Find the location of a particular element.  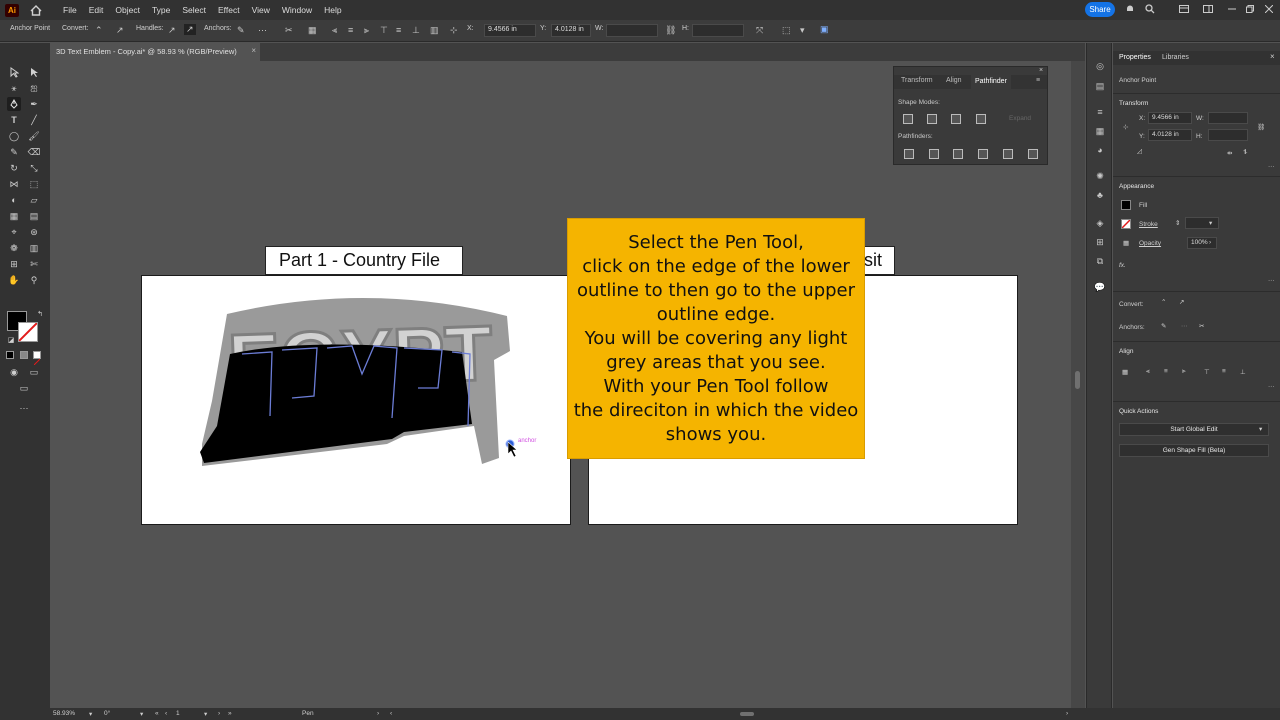

links-icon: ⧉ is located at coordinates (1100, 261).